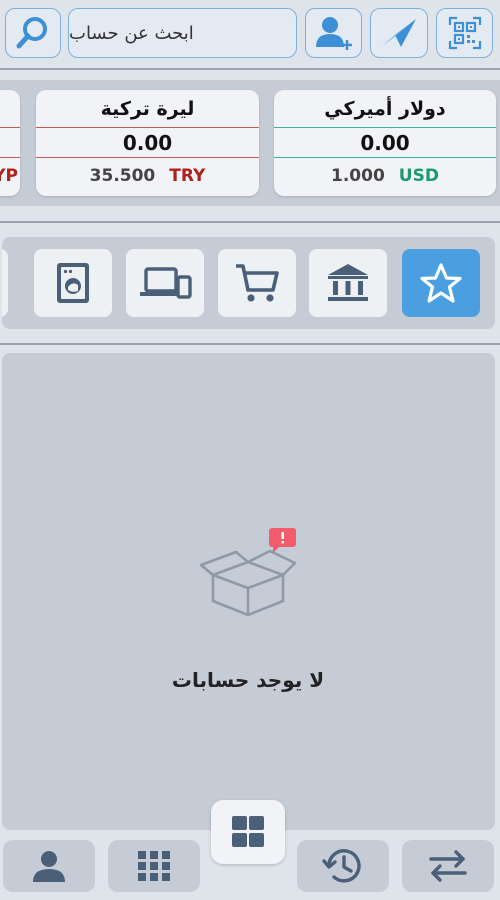 The width and height of the screenshot is (500, 900). Describe the element at coordinates (187, 176) in the screenshot. I see `currency-code: TRY` at that location.